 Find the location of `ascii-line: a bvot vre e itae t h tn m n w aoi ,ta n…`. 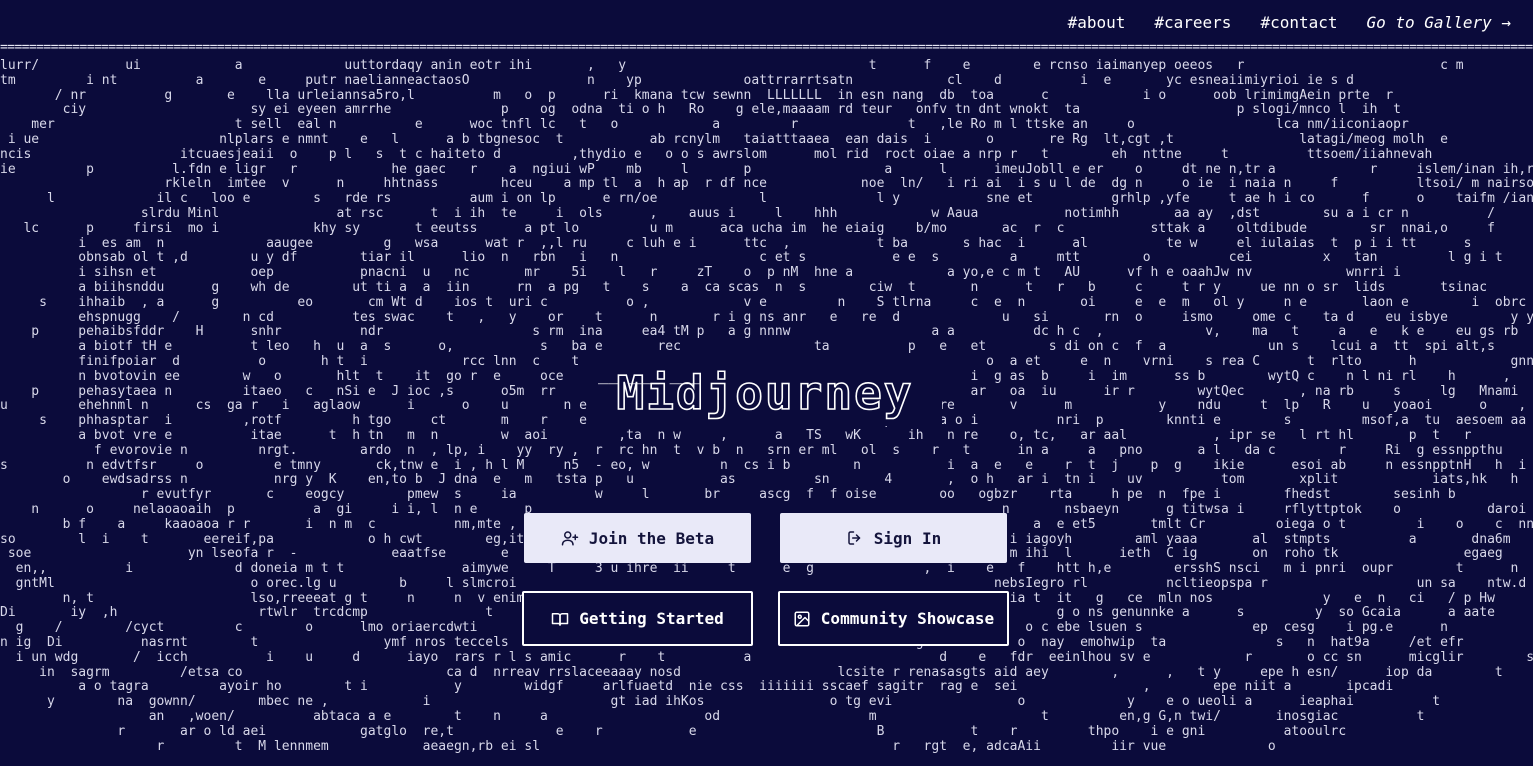

ascii-line: a bvot vre e itae t h tn m n w aoi ,ta n… is located at coordinates (766, 435).